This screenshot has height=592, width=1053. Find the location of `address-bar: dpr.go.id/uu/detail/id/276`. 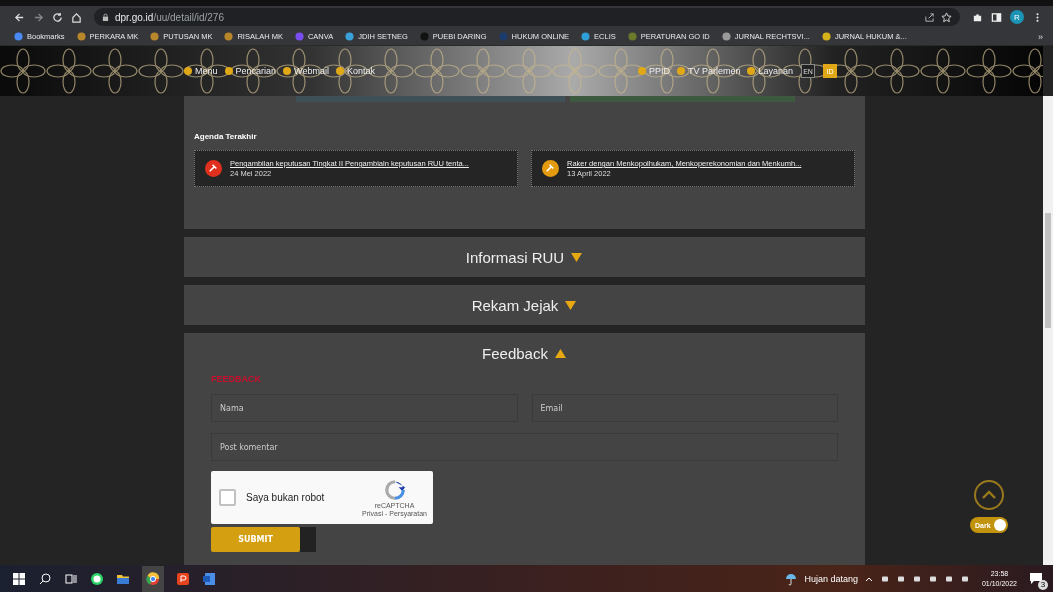

address-bar: dpr.go.id/uu/detail/id/276 is located at coordinates (527, 17).